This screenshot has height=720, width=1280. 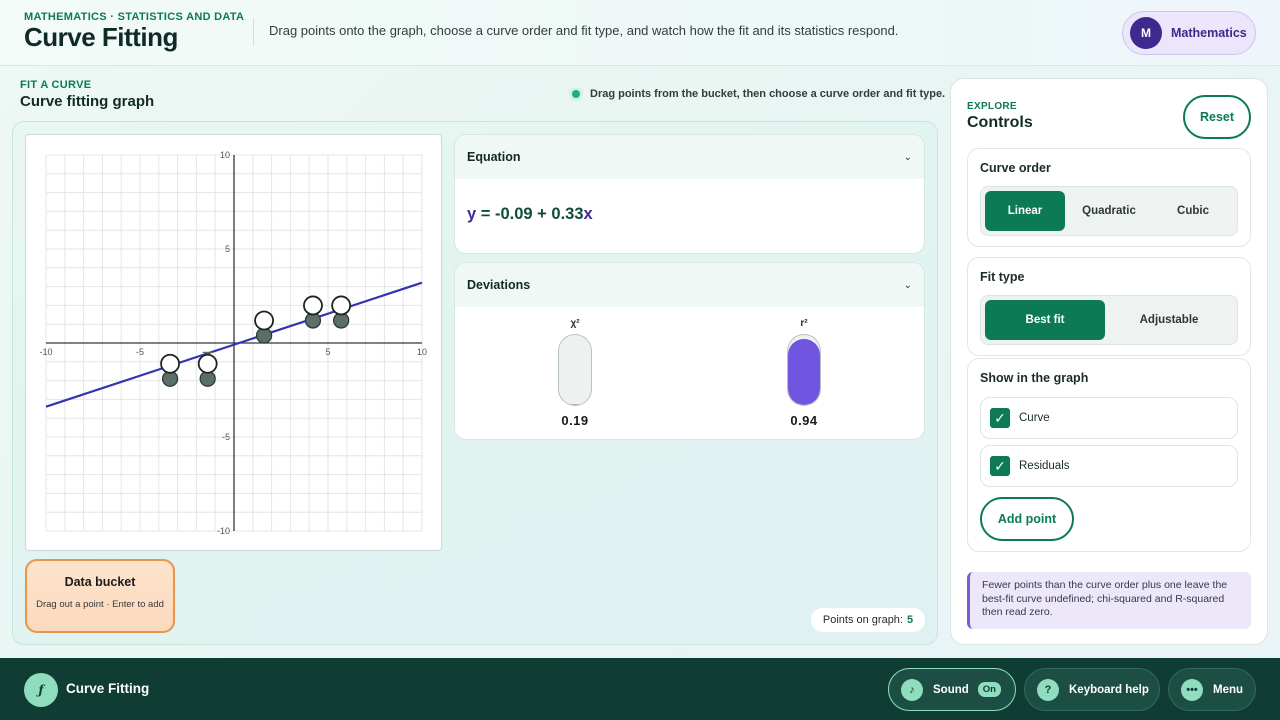 I want to click on keyboard-help-label: Keyboard help, so click(x=1109, y=689).